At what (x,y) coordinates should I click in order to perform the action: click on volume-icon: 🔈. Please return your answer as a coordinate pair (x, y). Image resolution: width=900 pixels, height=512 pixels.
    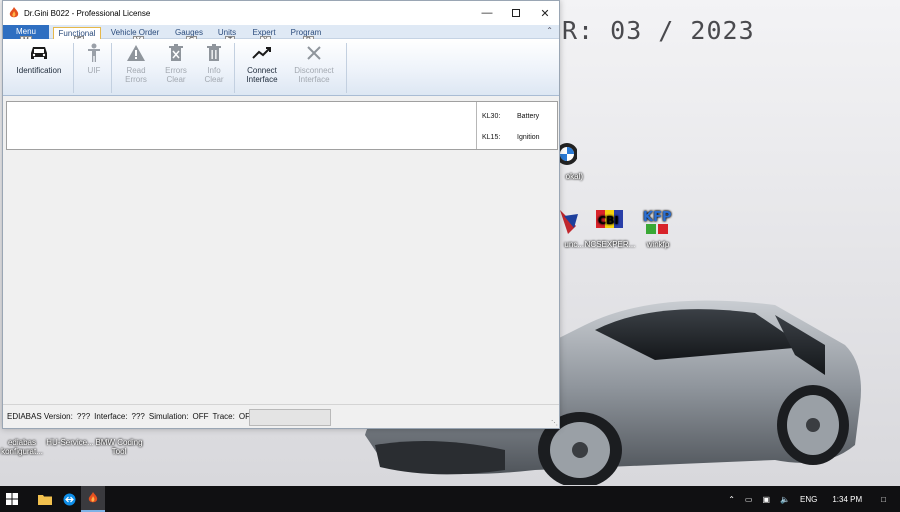
    Looking at the image, I should click on (785, 499).